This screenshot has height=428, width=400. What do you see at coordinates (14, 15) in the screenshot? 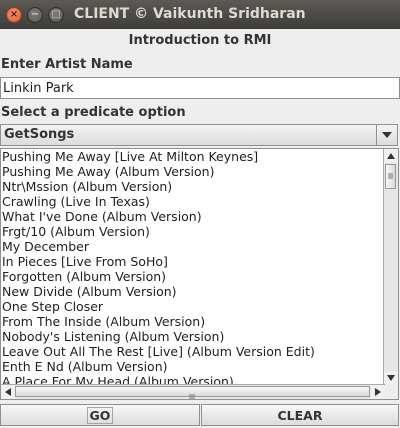
I see `close-icon: ×` at bounding box center [14, 15].